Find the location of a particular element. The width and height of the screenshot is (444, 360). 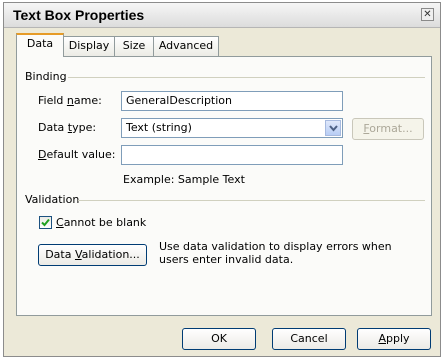

example-text: Example: Sample Text is located at coordinates (184, 179).